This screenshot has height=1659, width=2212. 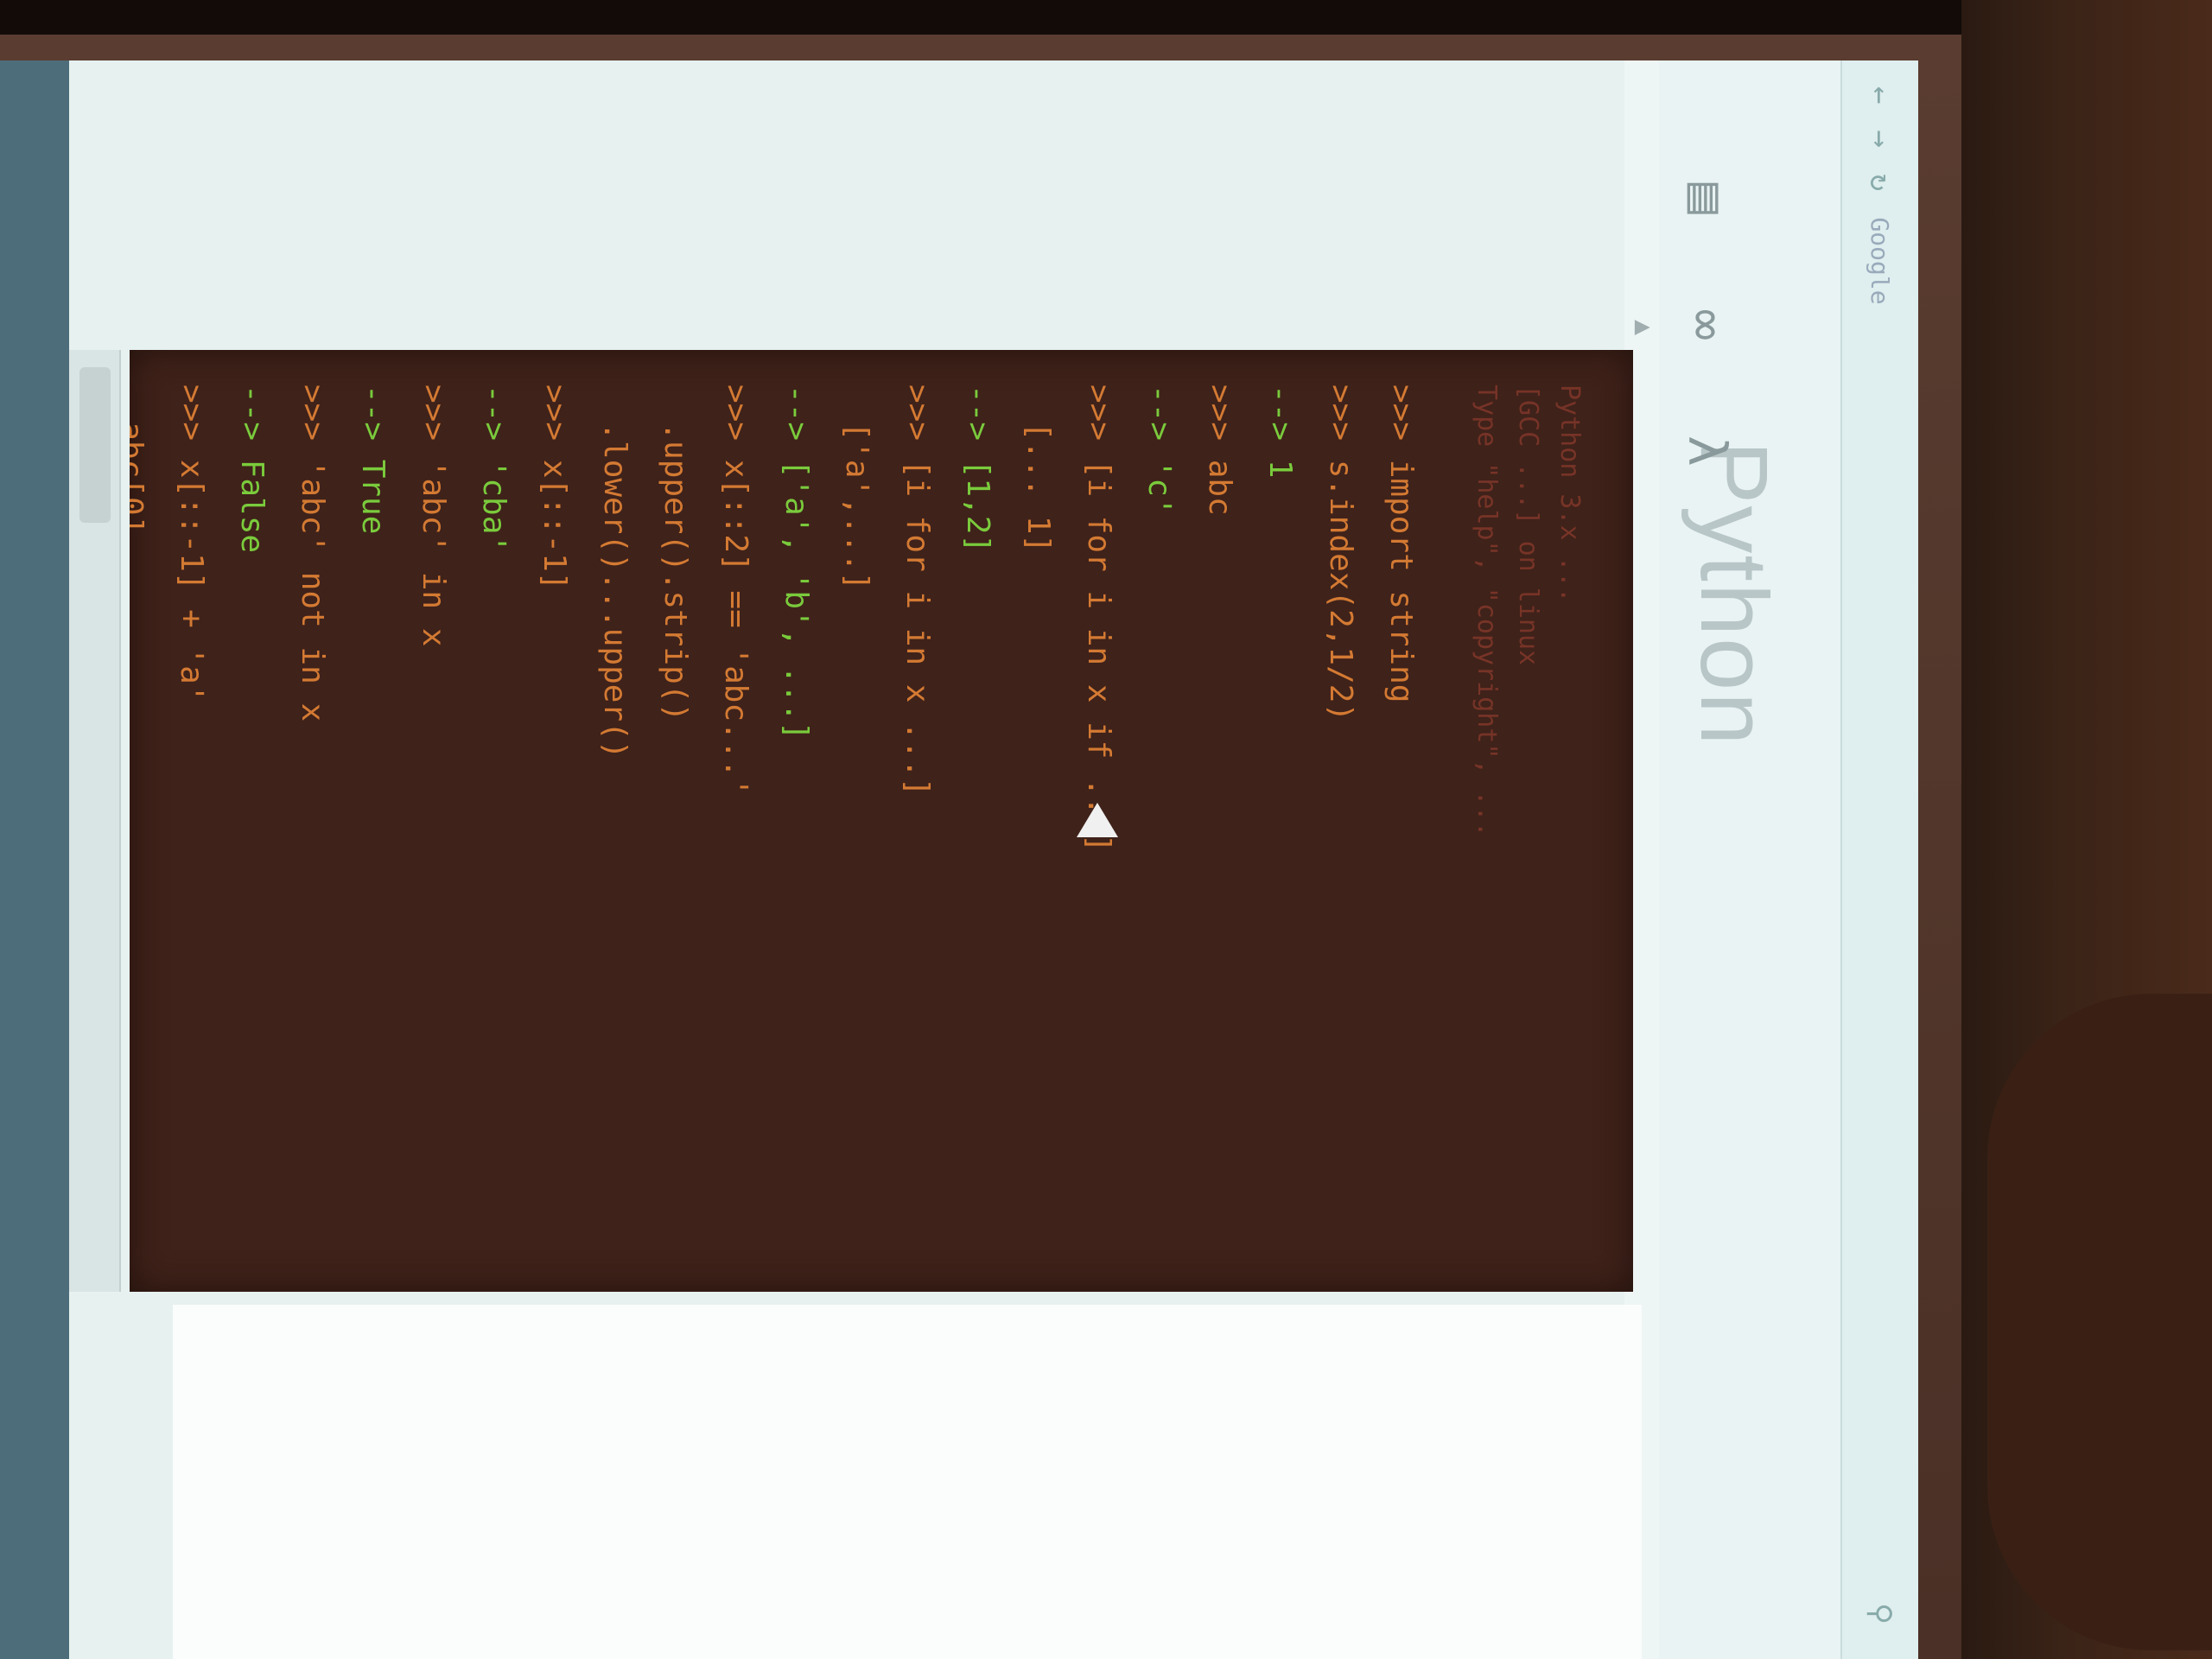 What do you see at coordinates (1880, 1613) in the screenshot?
I see `search-icon: ⚲` at bounding box center [1880, 1613].